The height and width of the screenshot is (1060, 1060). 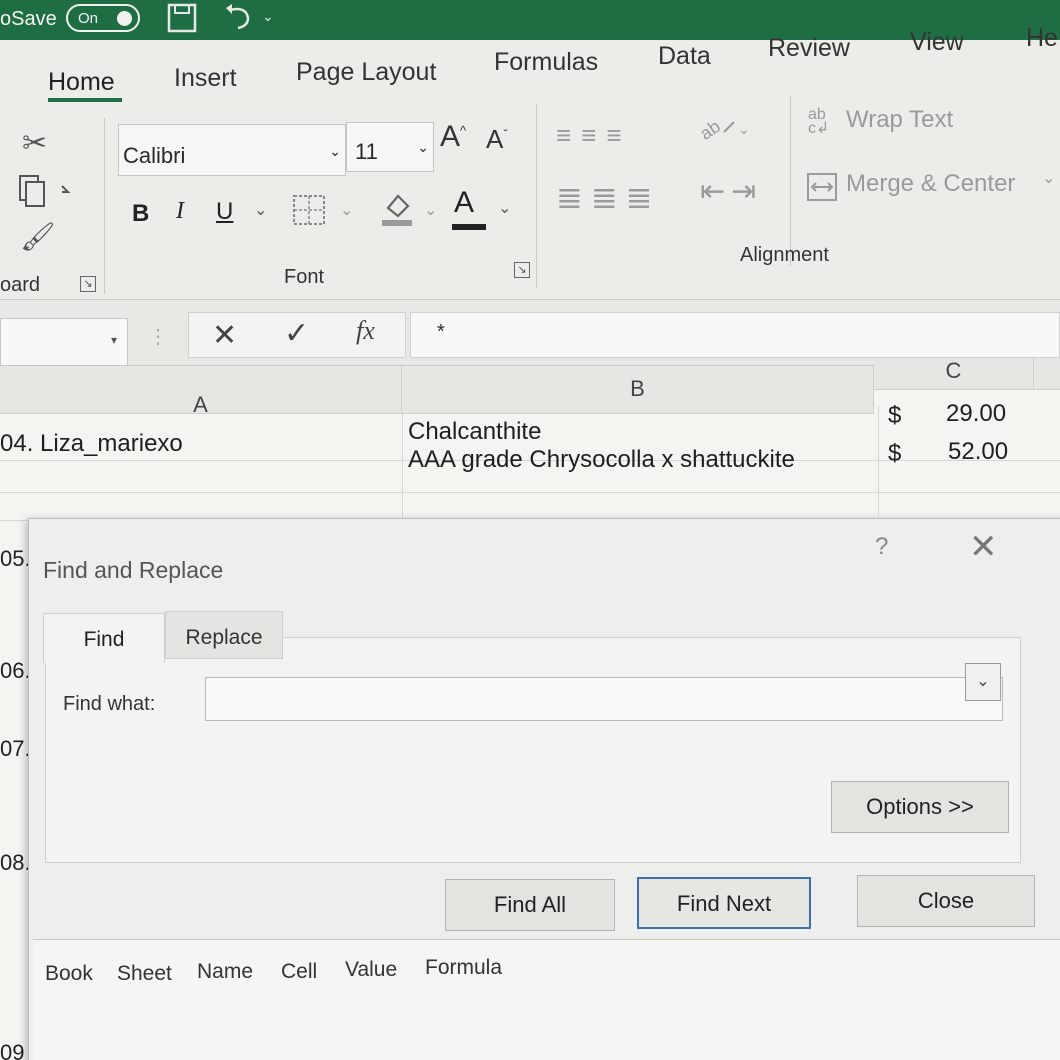 I want to click on cell-b1: Chalcanthite, so click(x=474, y=432).